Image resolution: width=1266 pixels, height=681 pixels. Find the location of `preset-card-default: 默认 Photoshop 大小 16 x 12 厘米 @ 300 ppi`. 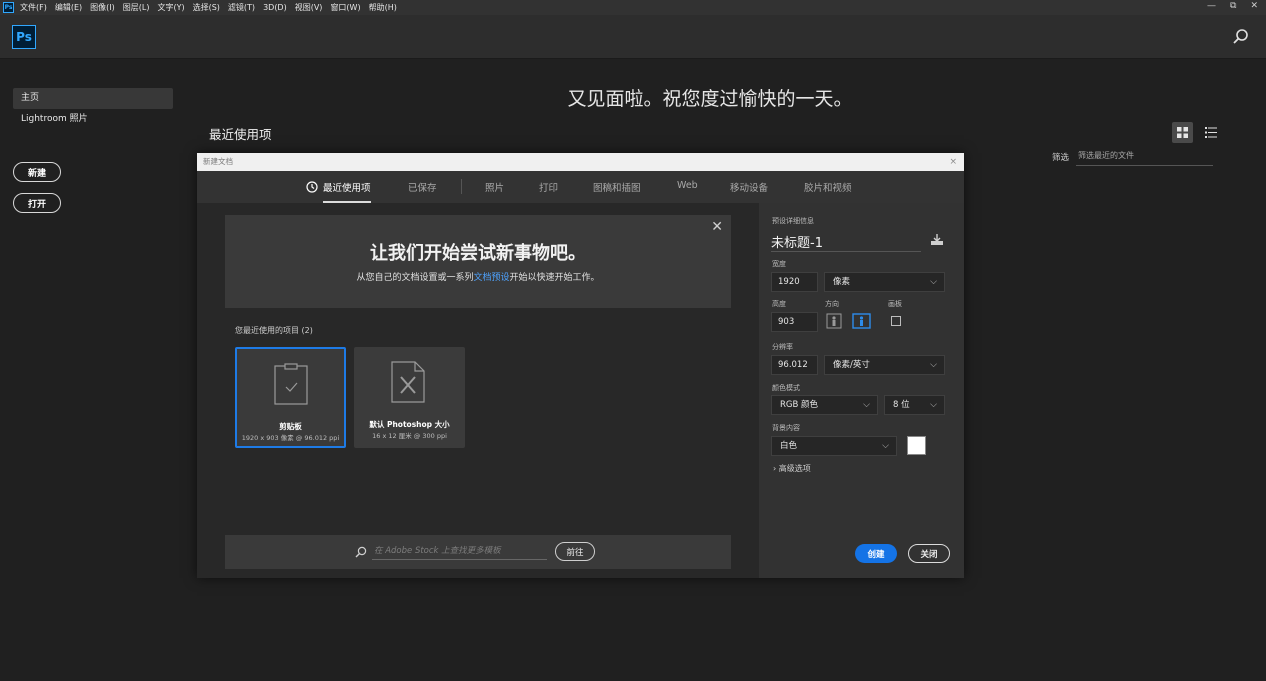

preset-card-default: 默认 Photoshop 大小 16 x 12 厘米 @ 300 ppi is located at coordinates (409, 397).